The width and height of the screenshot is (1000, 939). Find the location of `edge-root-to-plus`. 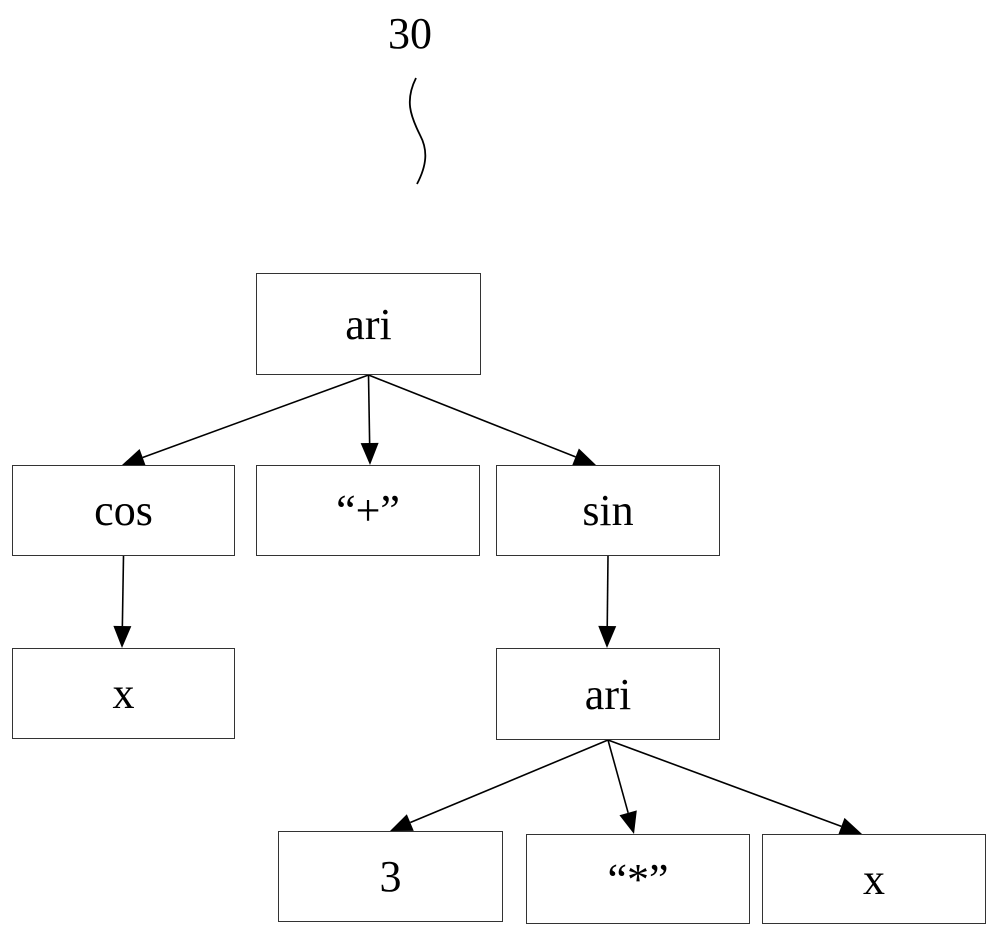

edge-root-to-plus is located at coordinates (369, 409).